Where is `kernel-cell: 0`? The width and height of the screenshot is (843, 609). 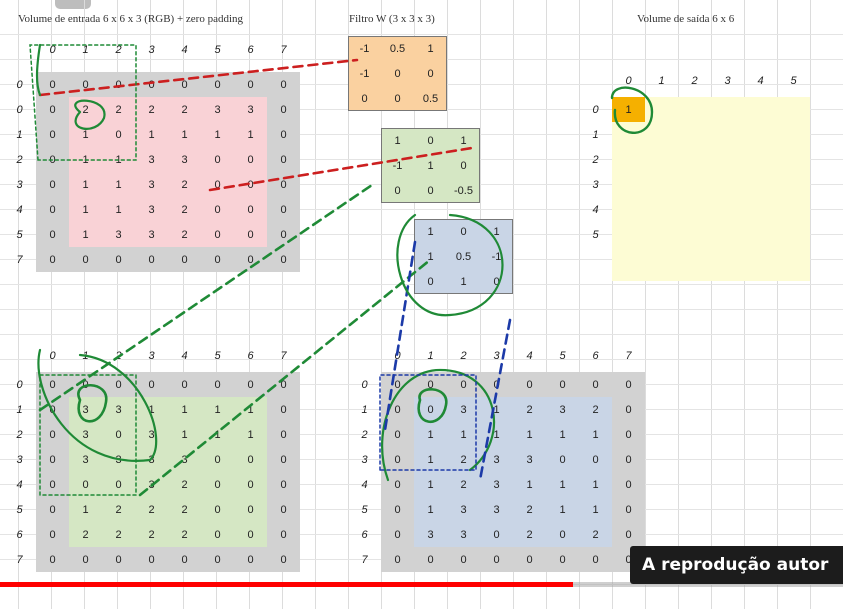 kernel-cell: 0 is located at coordinates (496, 281).